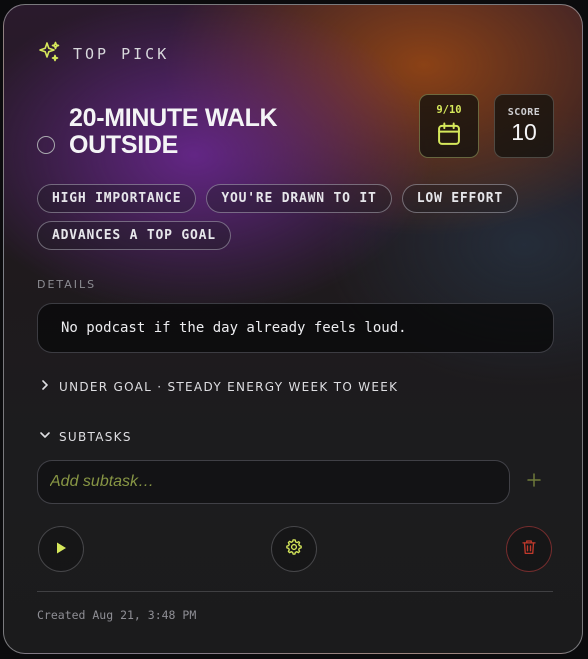 The height and width of the screenshot is (659, 588). I want to click on top-pick-header: TOP PICK, so click(103, 54).